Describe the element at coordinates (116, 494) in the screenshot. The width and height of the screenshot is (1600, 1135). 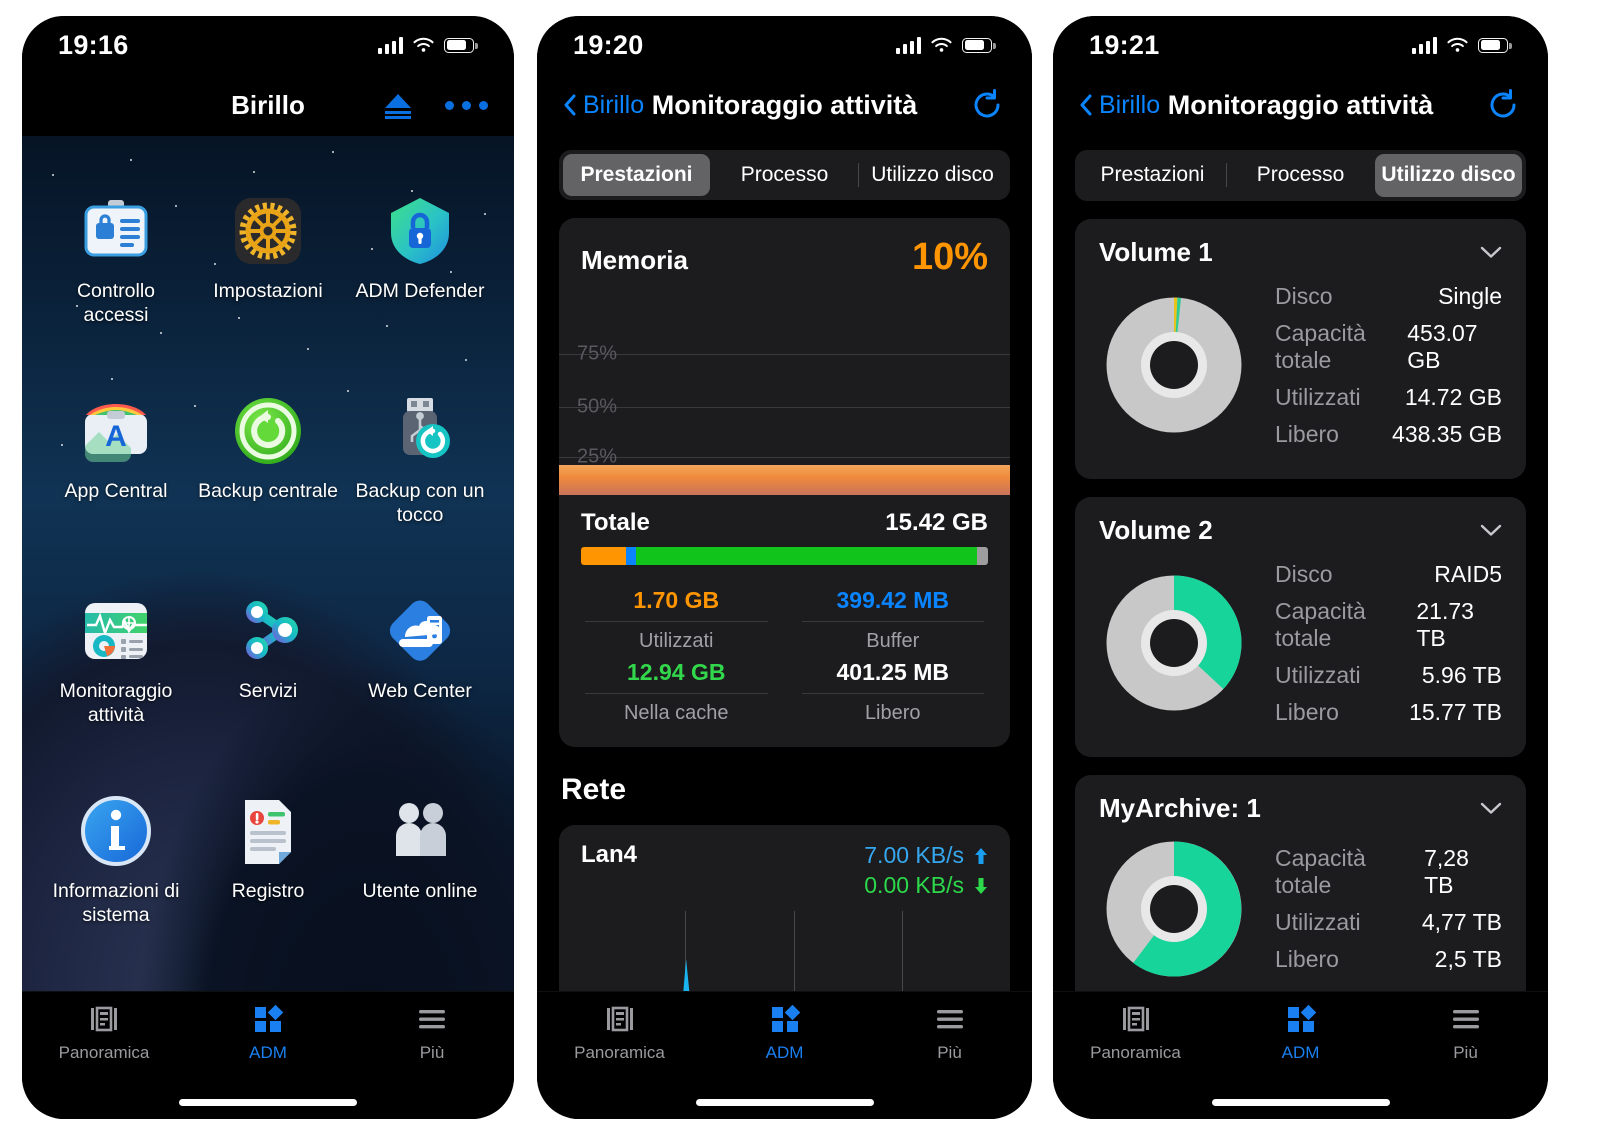
I see `app-tile-app-central: A App Central` at that location.